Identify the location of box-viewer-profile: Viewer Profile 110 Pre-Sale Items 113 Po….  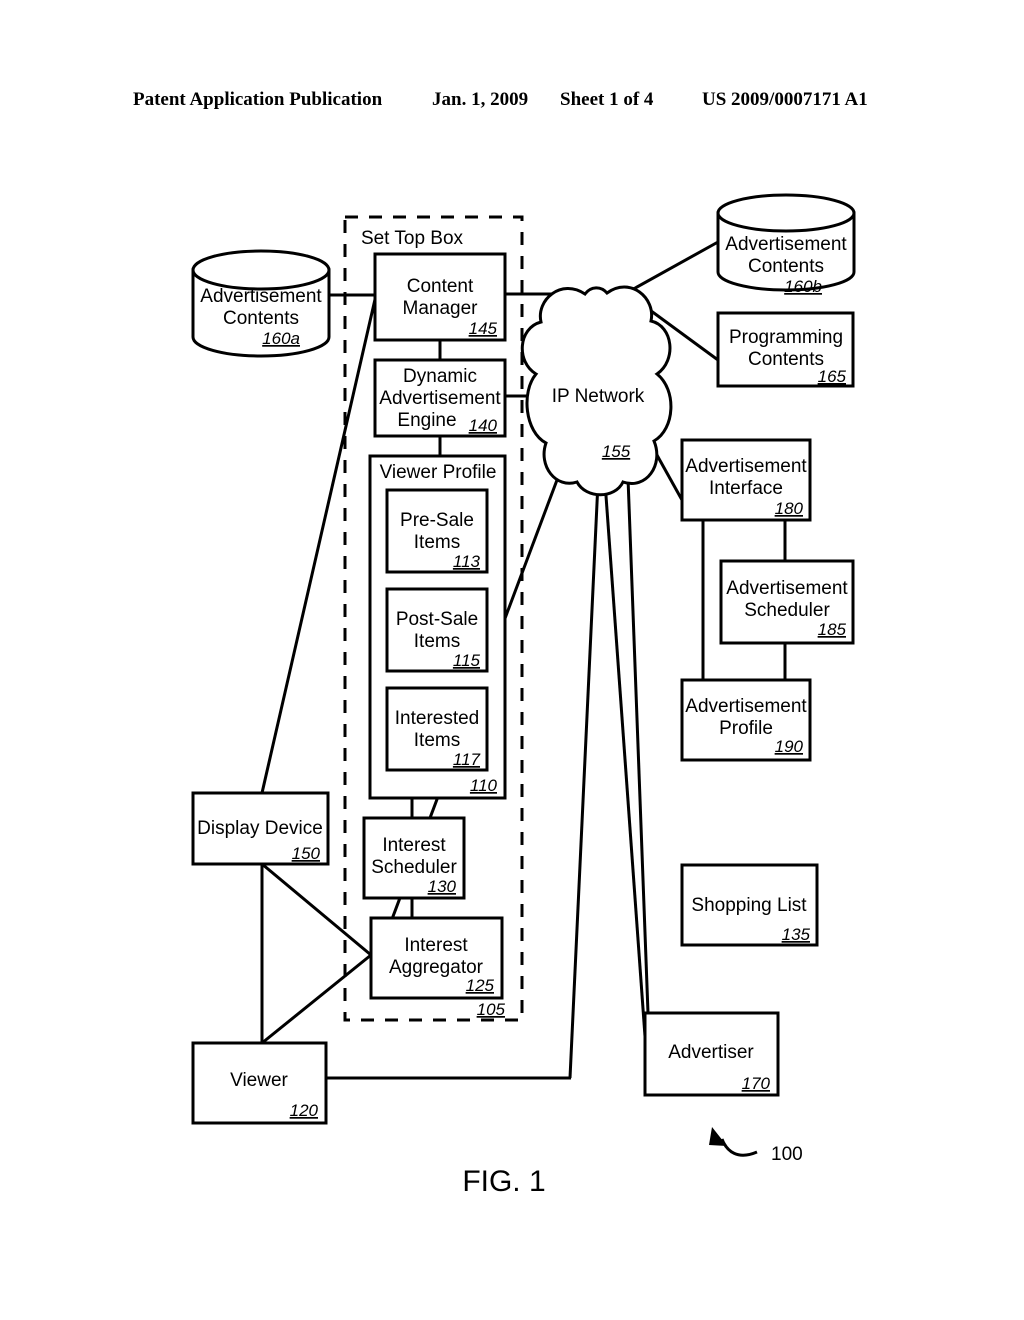
(437, 627).